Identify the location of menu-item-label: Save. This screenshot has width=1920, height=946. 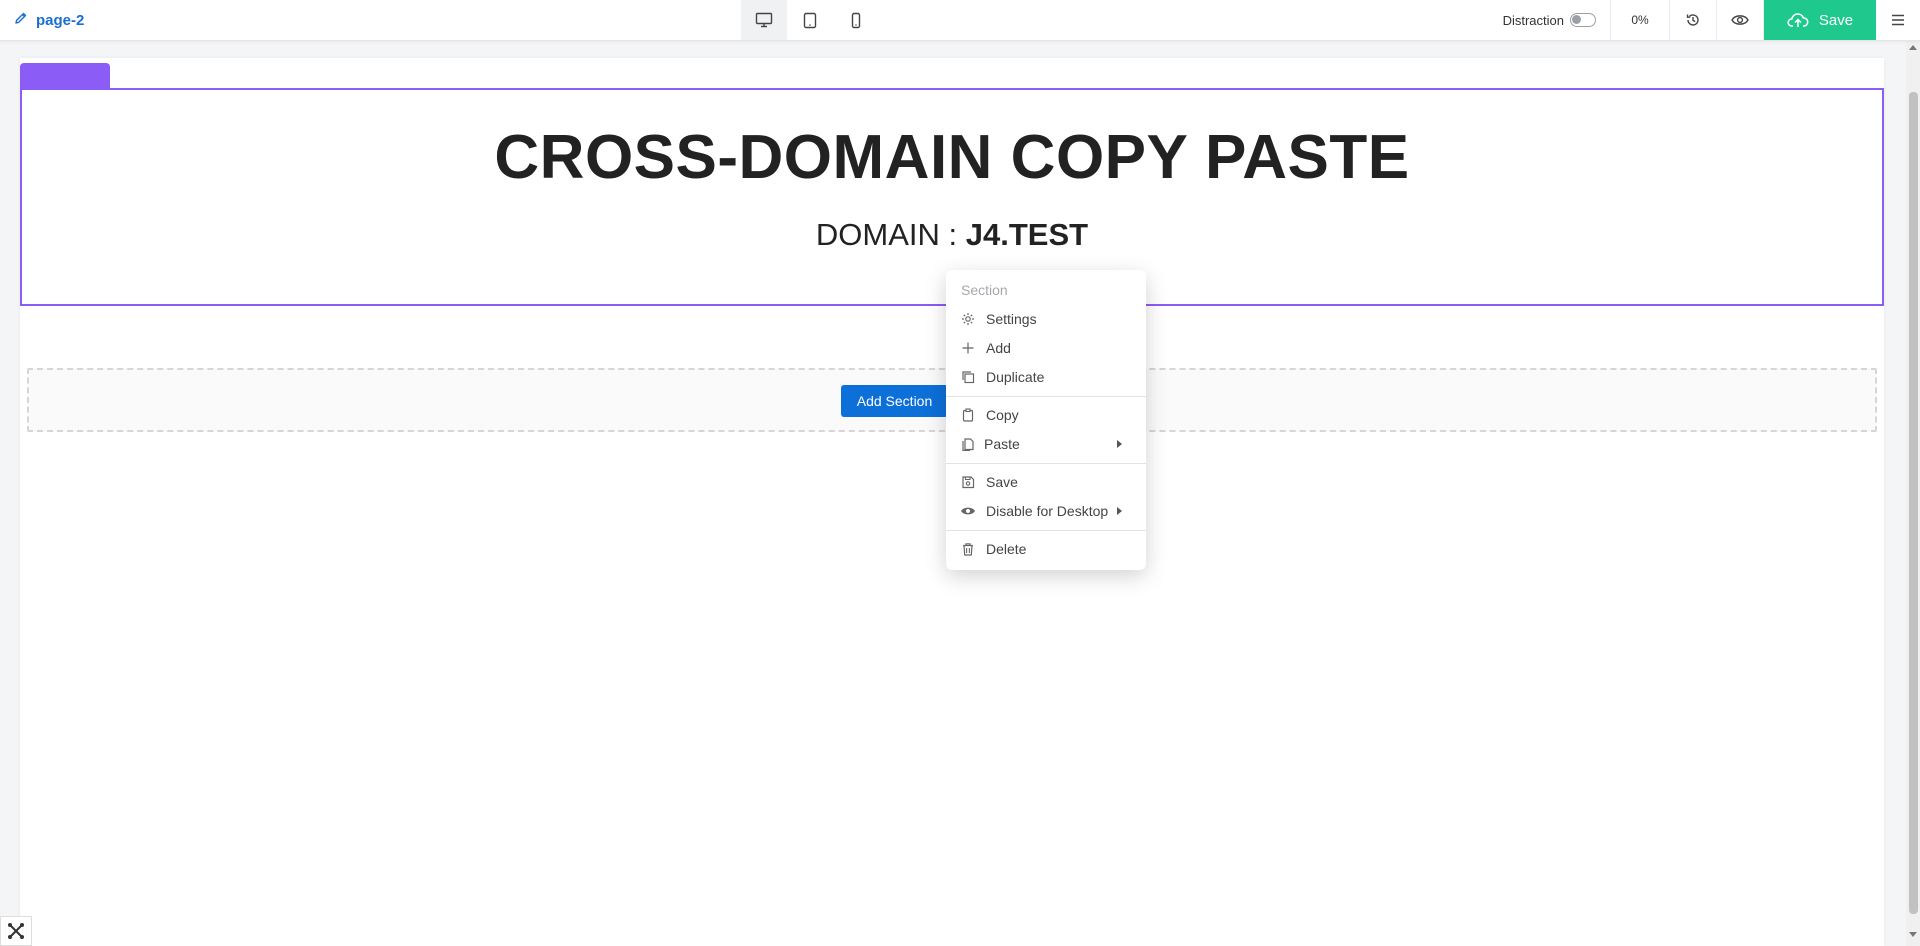
(1002, 482).